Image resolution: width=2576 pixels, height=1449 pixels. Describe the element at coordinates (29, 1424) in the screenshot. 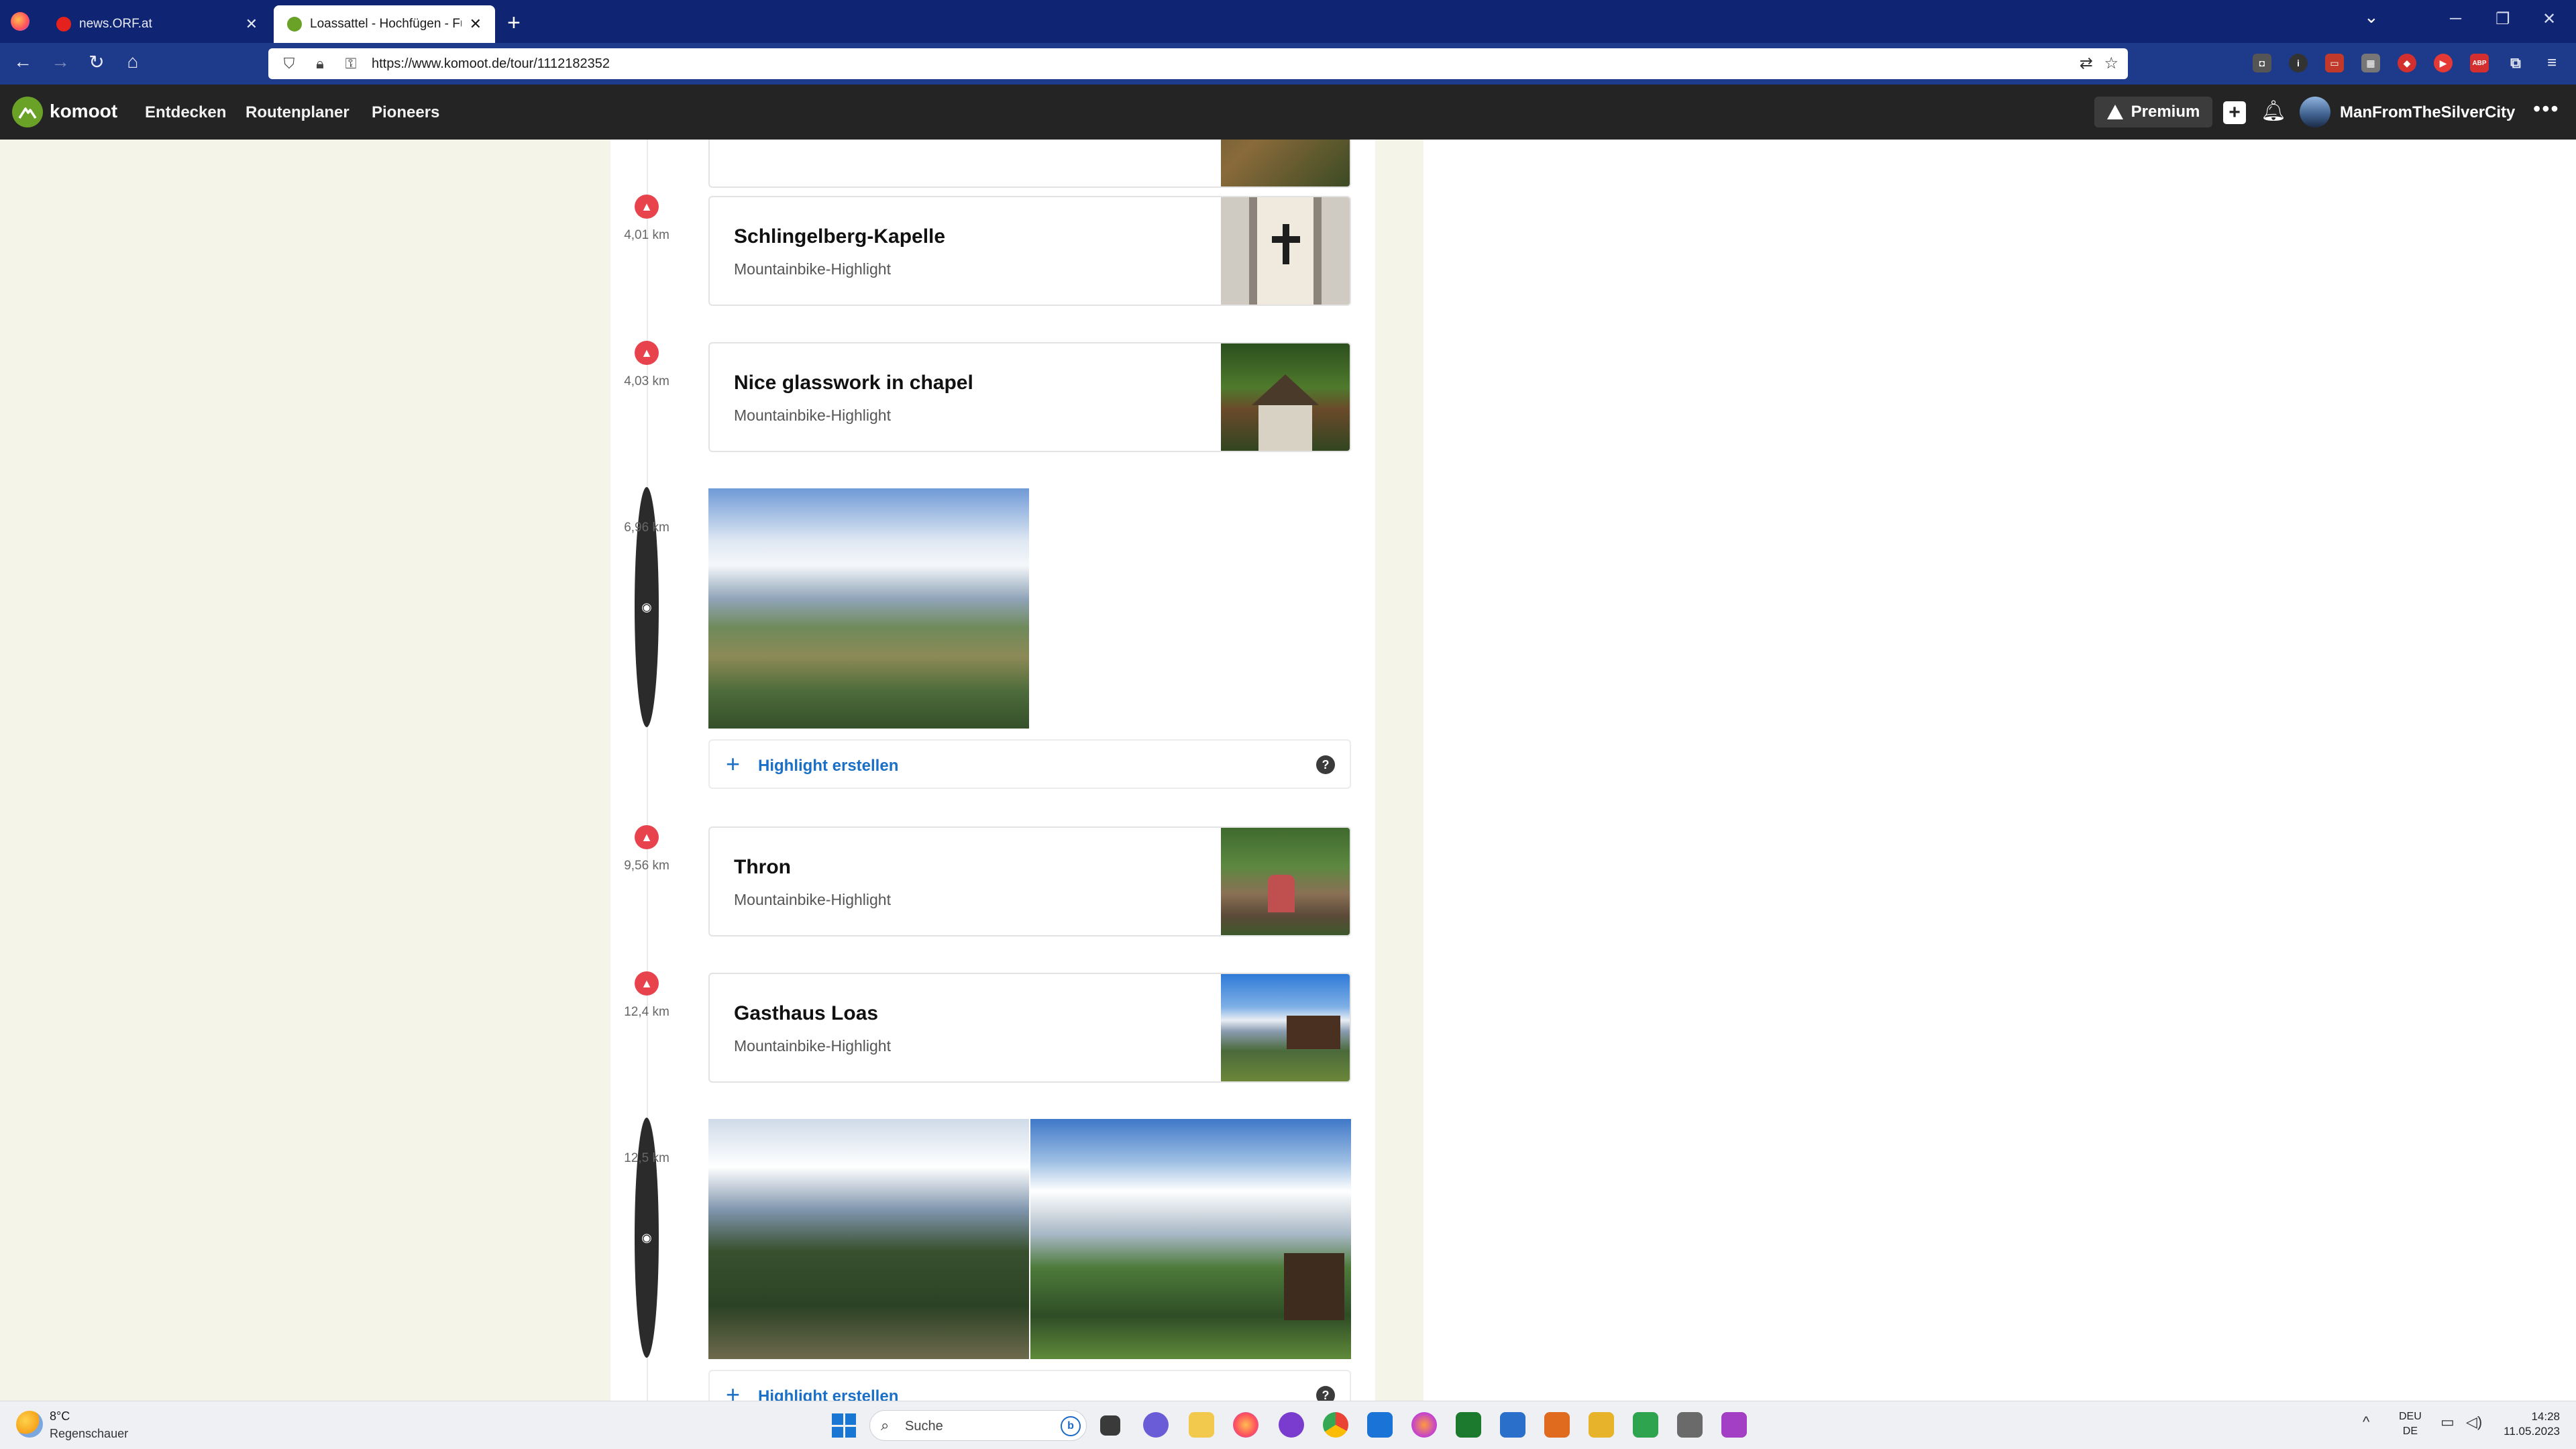

I see `weather-icon` at that location.